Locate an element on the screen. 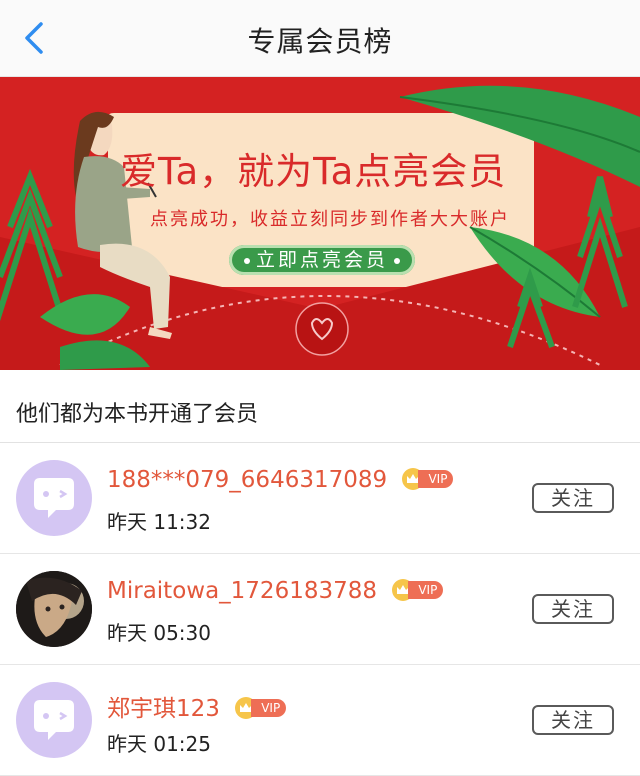  member-row: 郑宇琪123 VIP 昨天 01:25 关注 is located at coordinates (320, 720).